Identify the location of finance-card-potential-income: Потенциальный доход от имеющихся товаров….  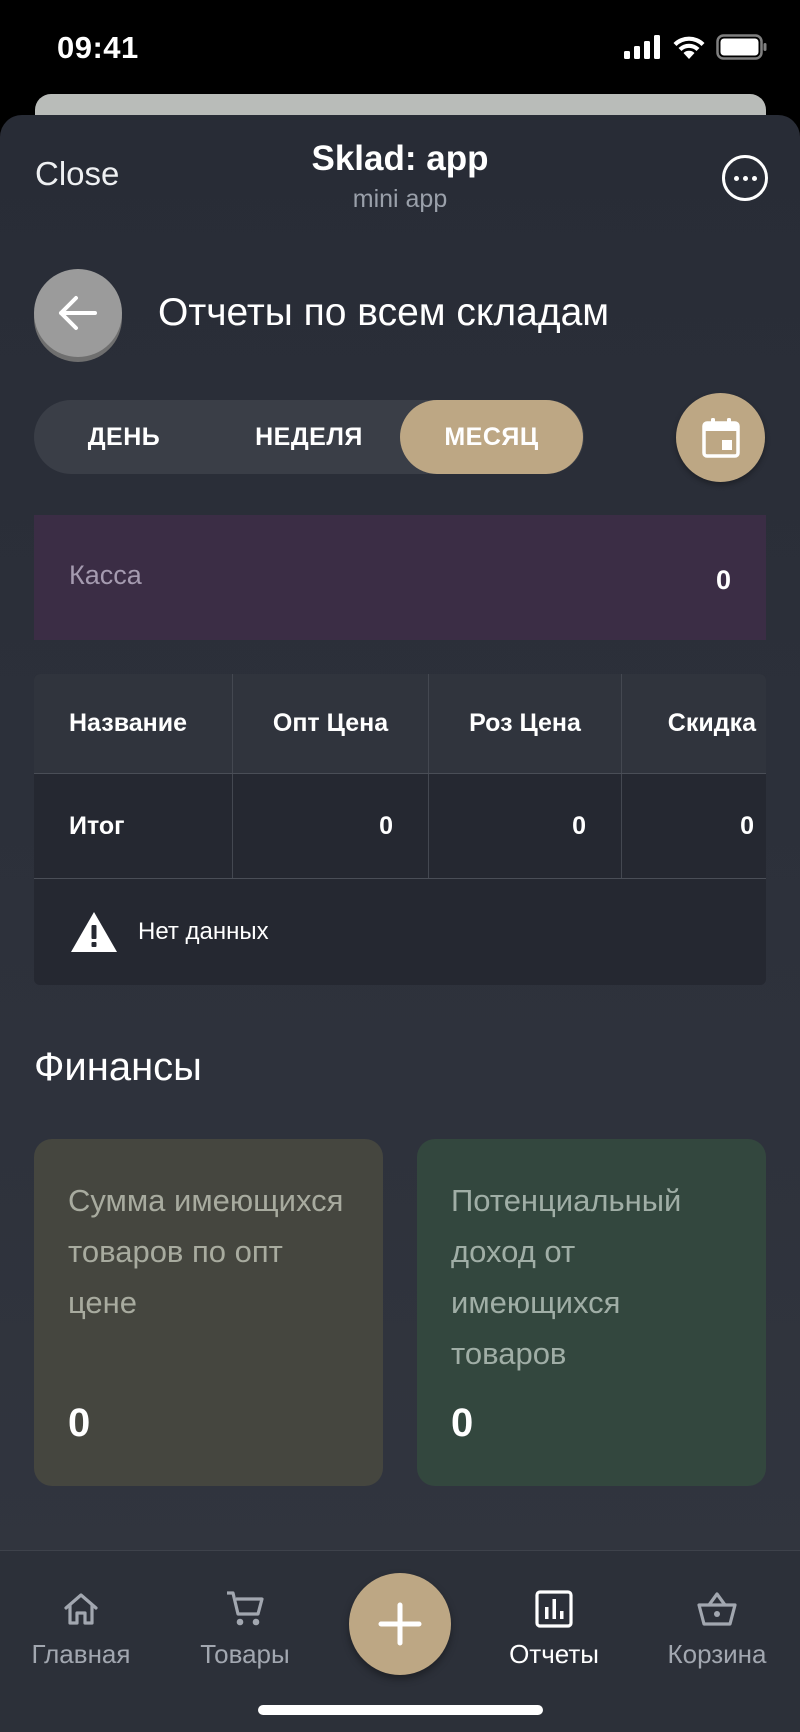
(591, 1312).